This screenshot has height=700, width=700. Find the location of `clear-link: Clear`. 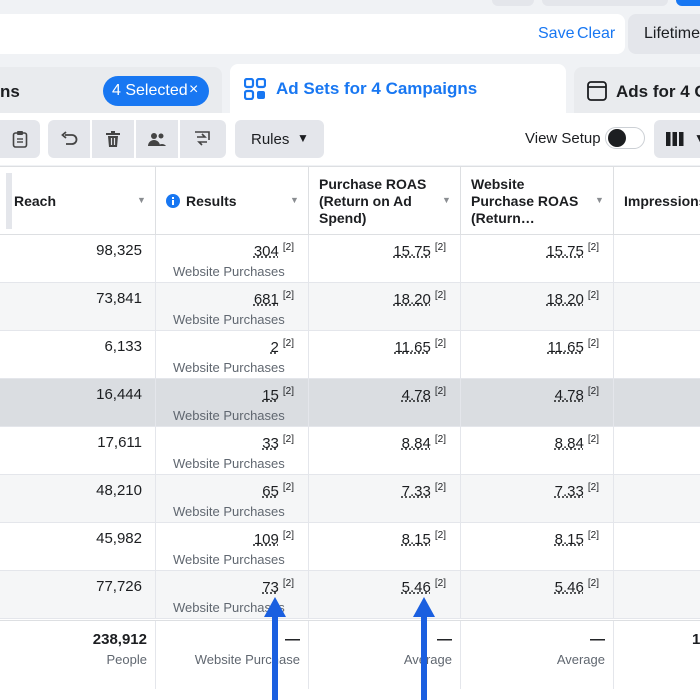

clear-link: Clear is located at coordinates (596, 34).